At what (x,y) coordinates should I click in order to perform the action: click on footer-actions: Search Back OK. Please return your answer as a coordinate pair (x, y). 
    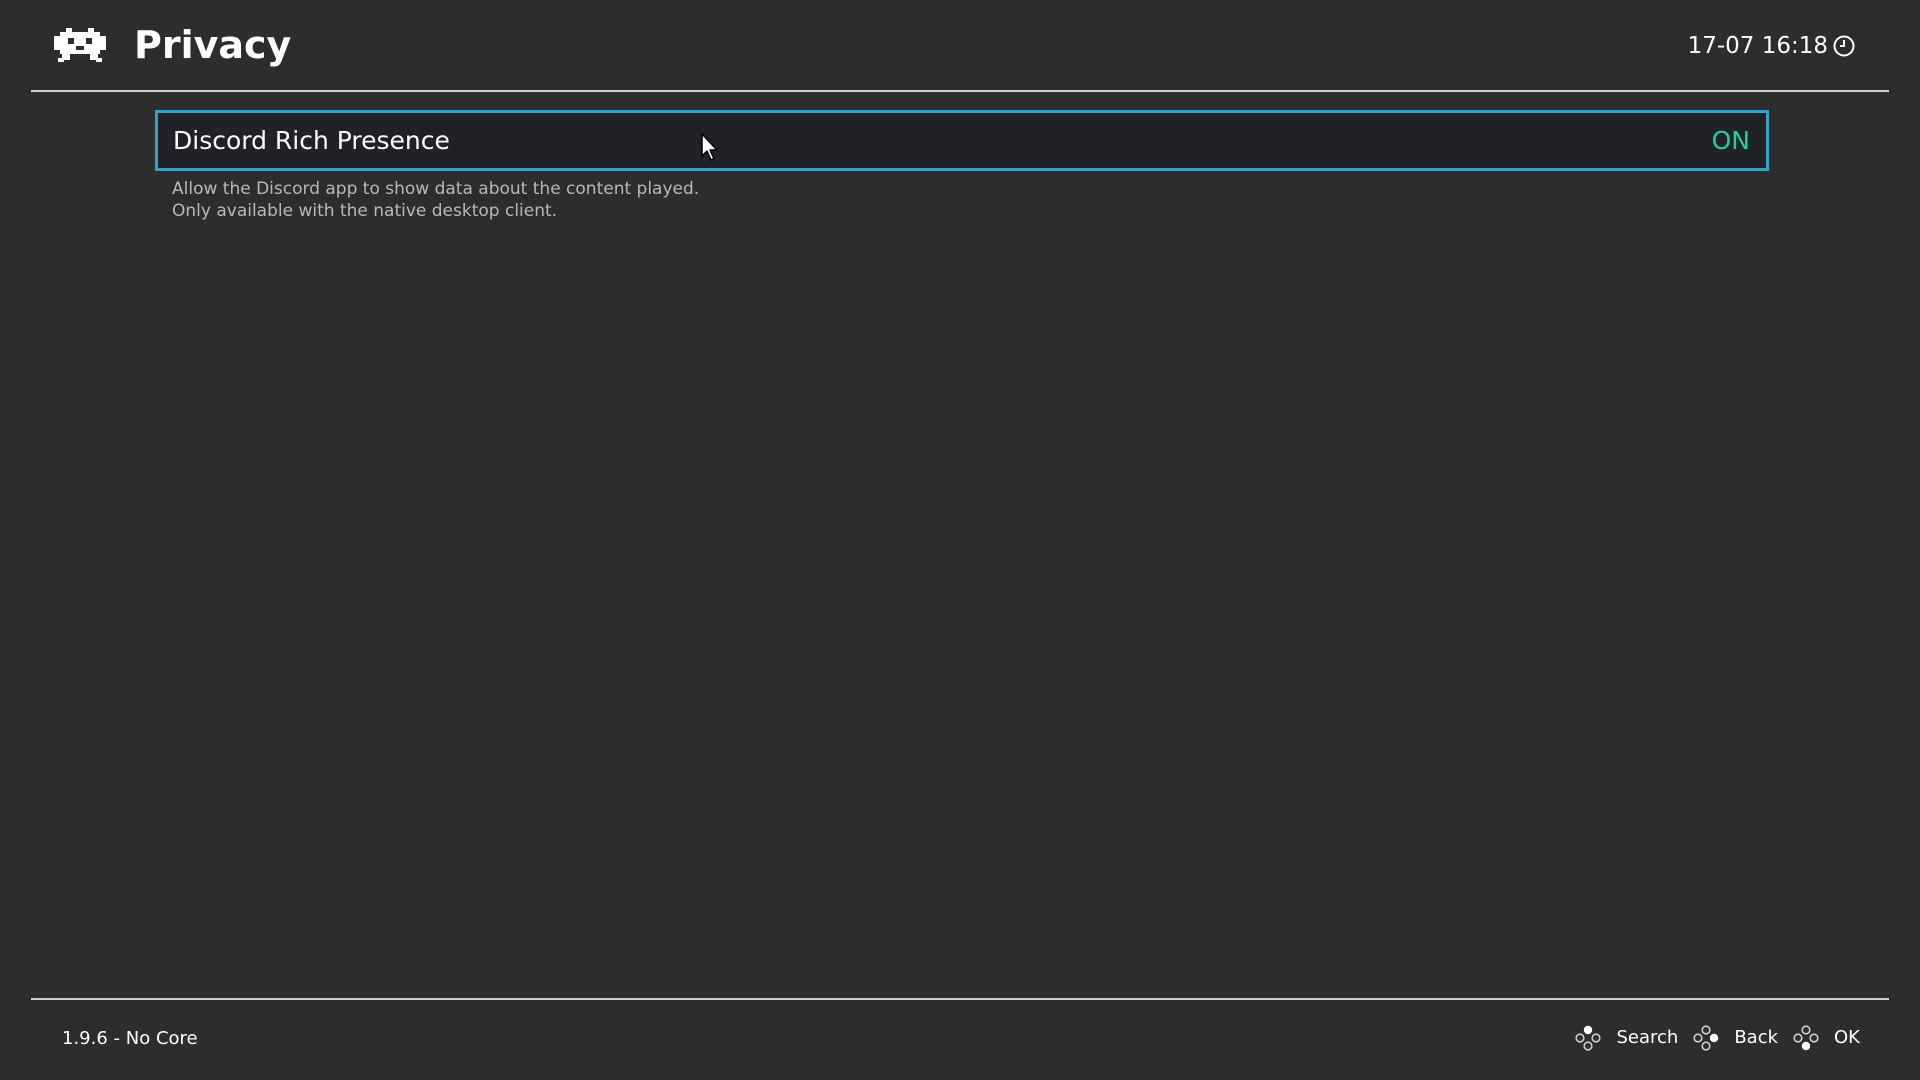
    Looking at the image, I should click on (1717, 1038).